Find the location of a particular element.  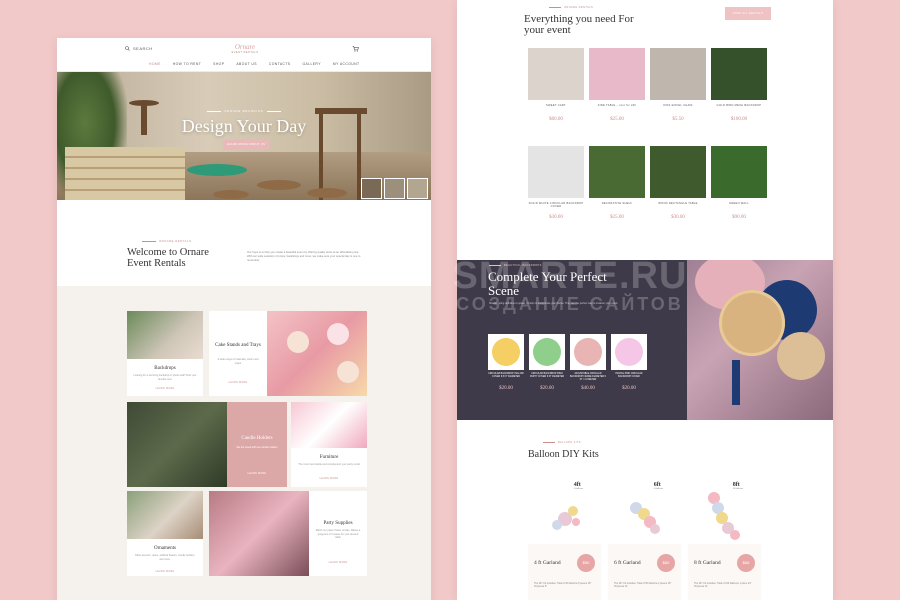

nav-about-us: ABOUT US is located at coordinates (246, 64).